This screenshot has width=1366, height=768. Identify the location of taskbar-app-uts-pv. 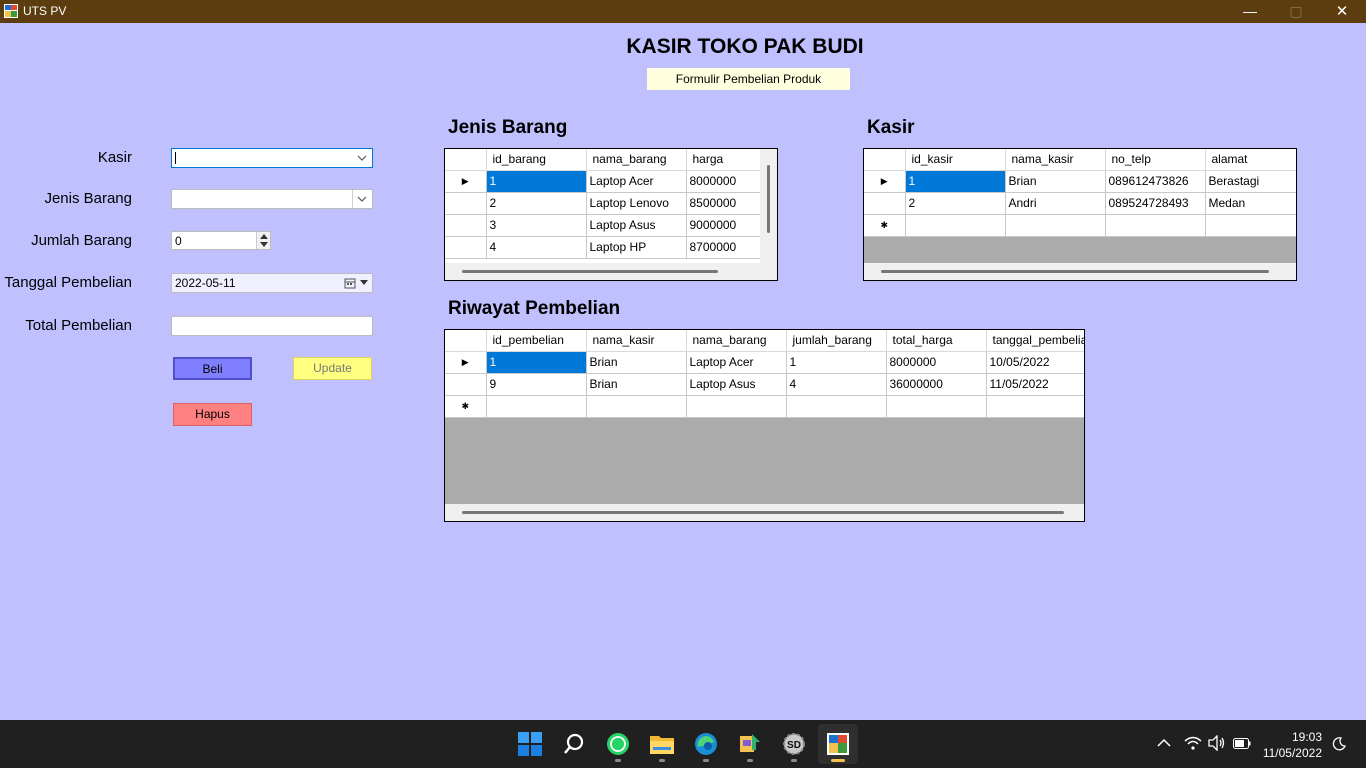
(838, 744).